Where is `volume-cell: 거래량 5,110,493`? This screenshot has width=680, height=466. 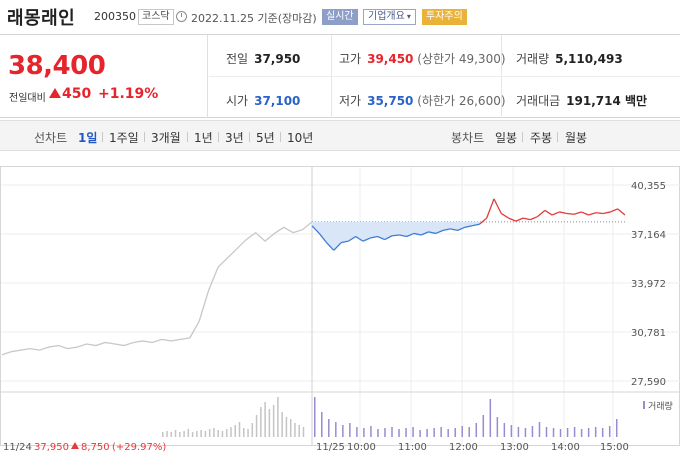 volume-cell: 거래량 5,110,493 is located at coordinates (569, 58).